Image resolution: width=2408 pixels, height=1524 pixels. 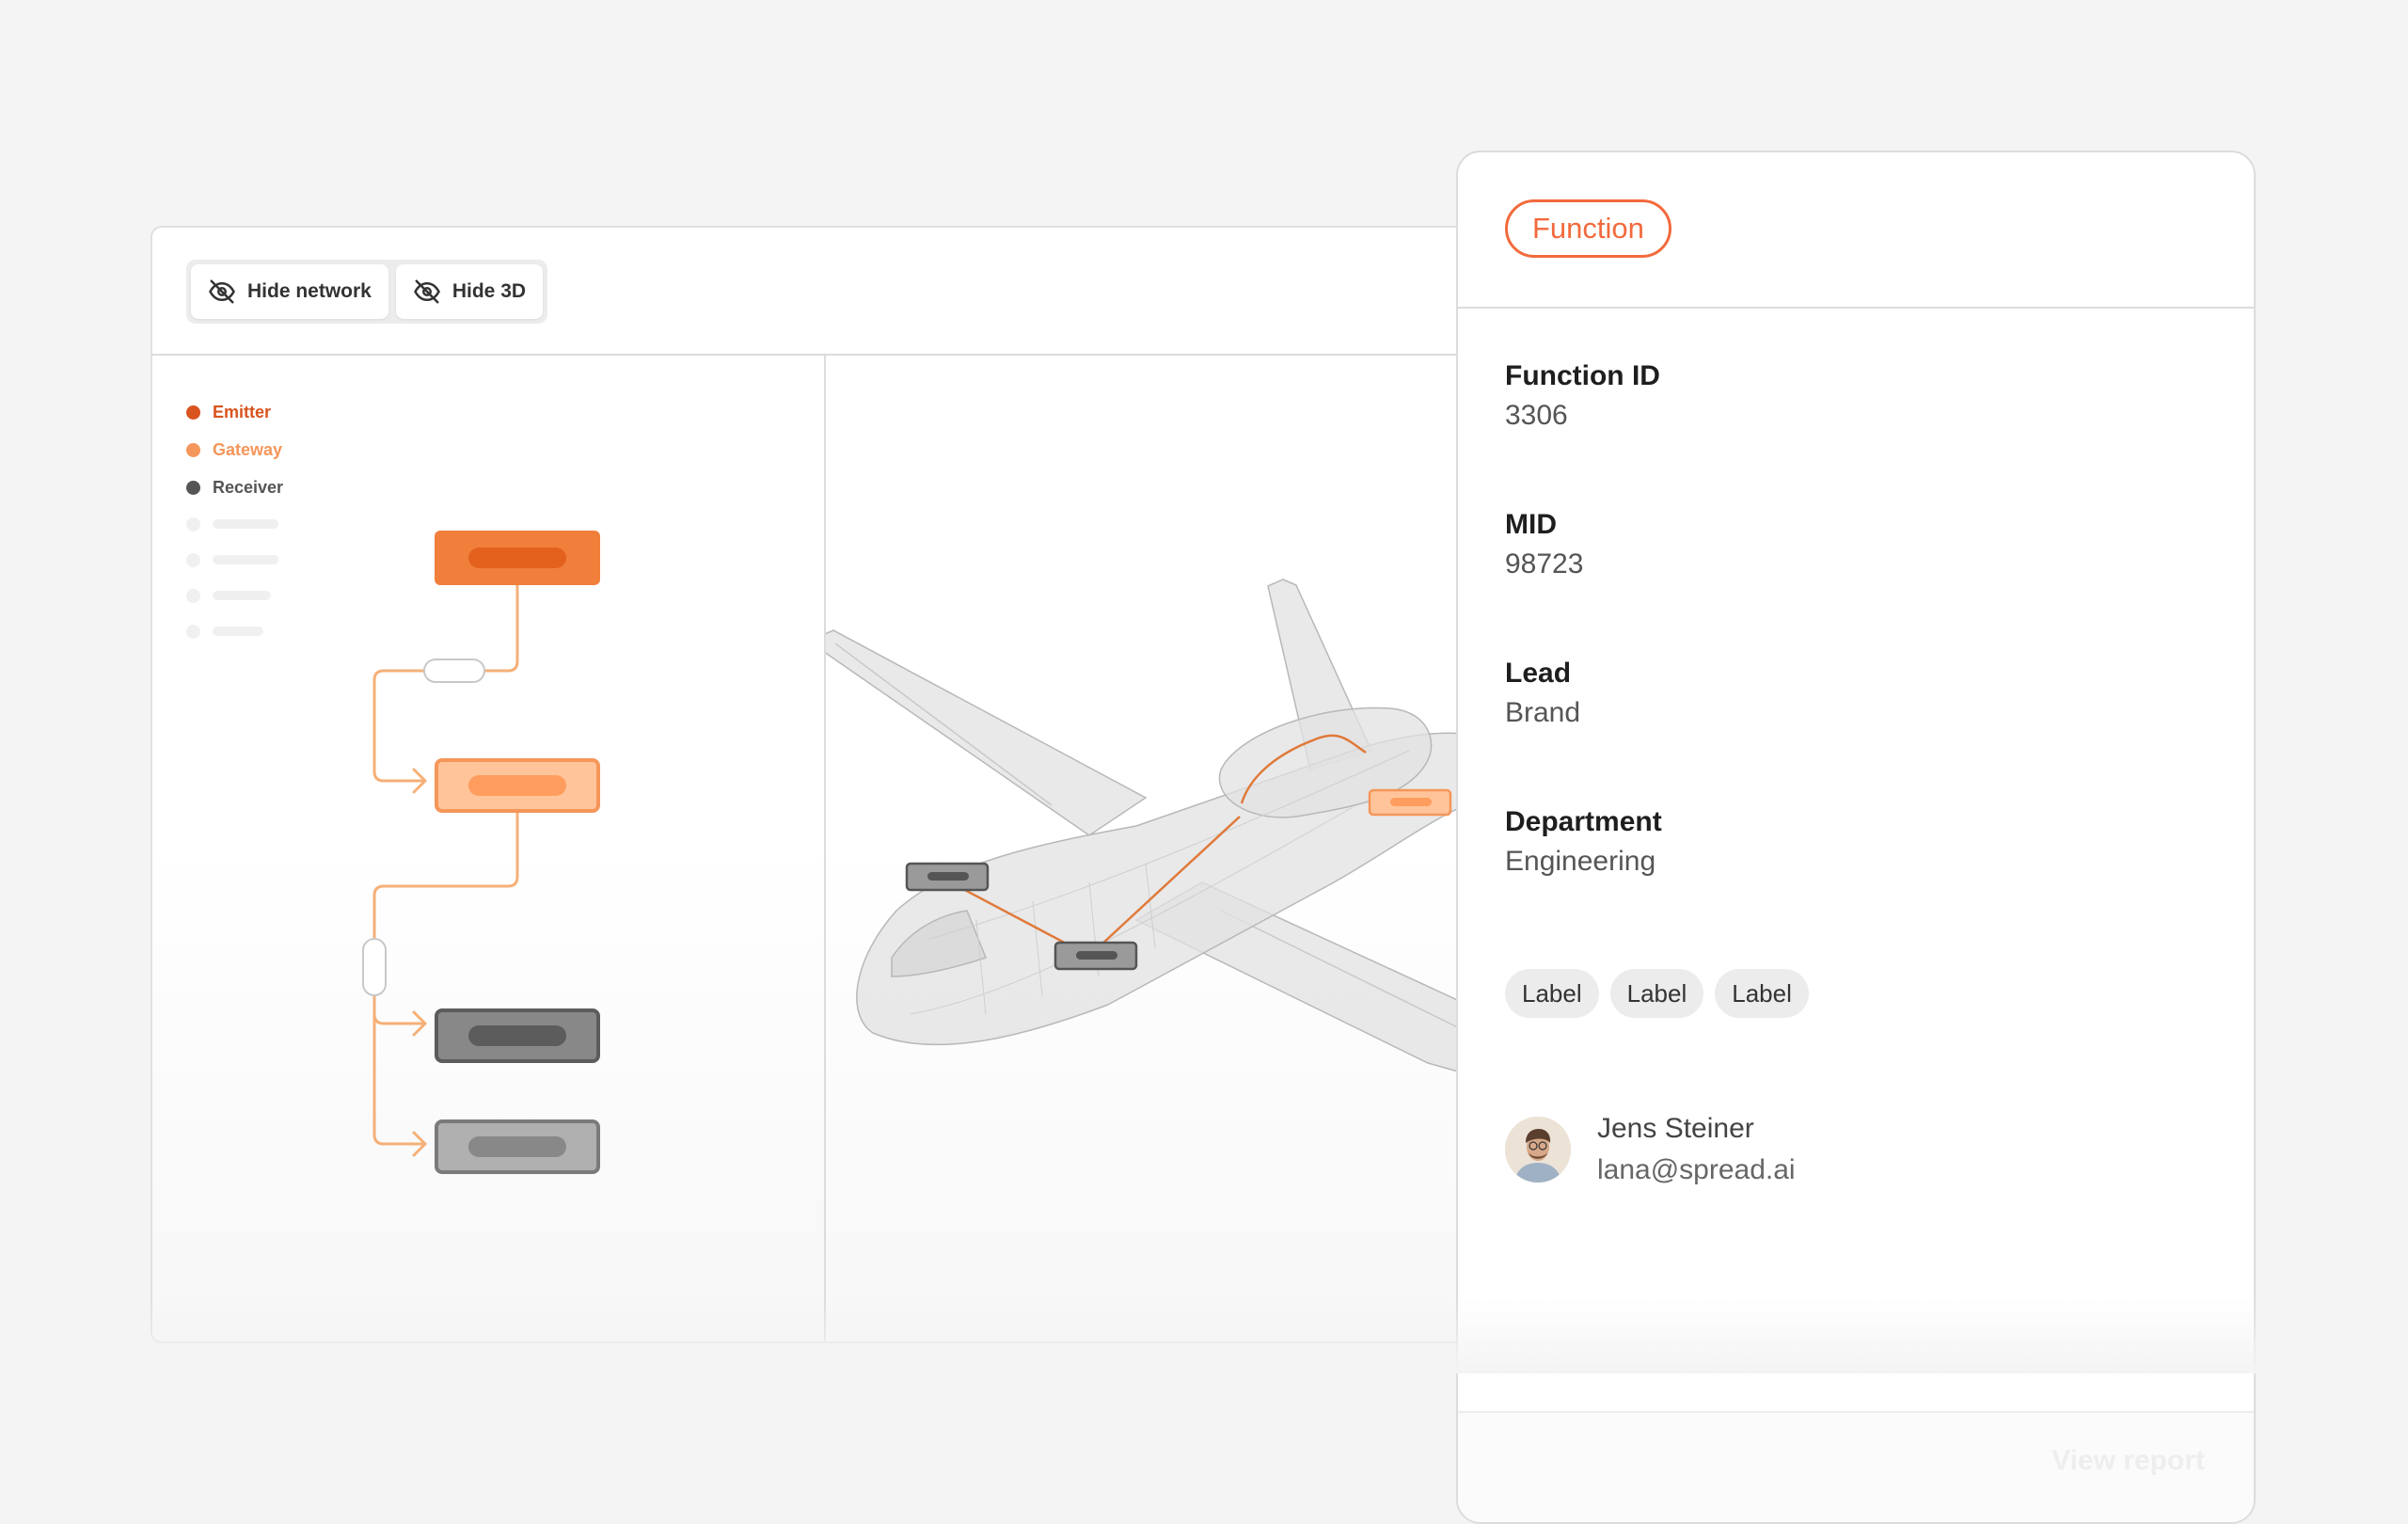 I want to click on field-value: Engineering, so click(x=1581, y=862).